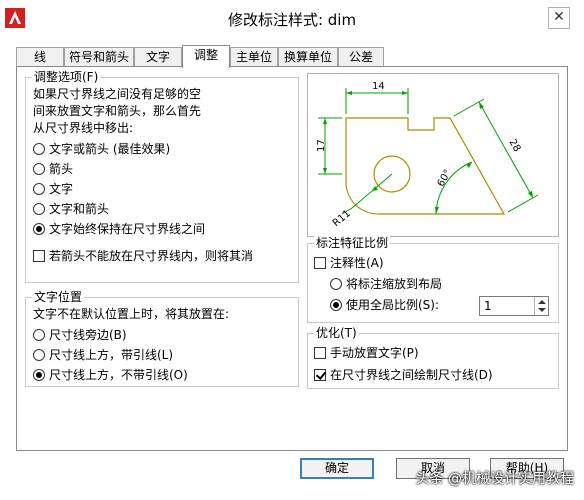 This screenshot has width=584, height=500. What do you see at coordinates (374, 353) in the screenshot?
I see `manual-place-text-label: 手动放置文字(P)` at bounding box center [374, 353].